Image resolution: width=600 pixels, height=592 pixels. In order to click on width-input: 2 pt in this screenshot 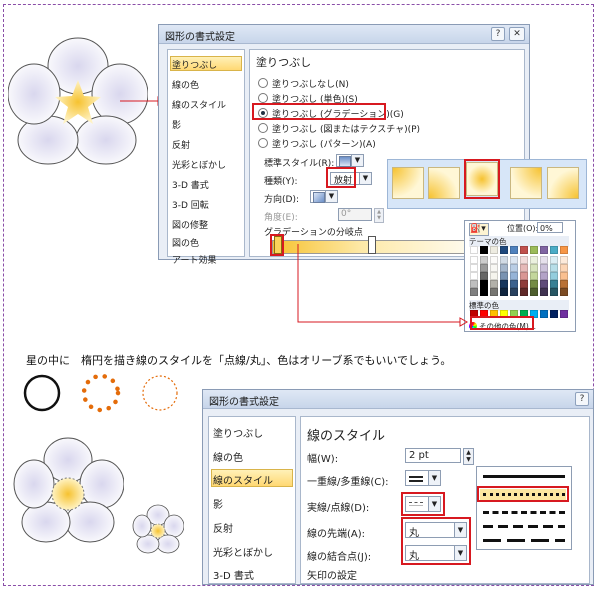, I will do `click(433, 455)`.